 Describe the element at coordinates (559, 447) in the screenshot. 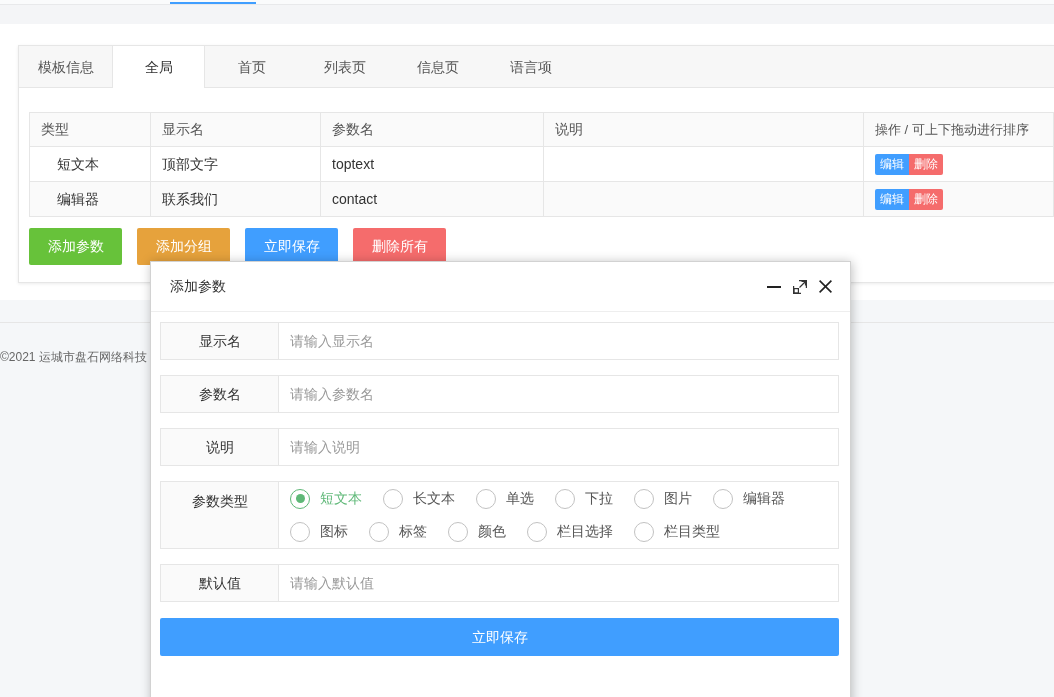

I see `input-field: 请输入说明` at that location.